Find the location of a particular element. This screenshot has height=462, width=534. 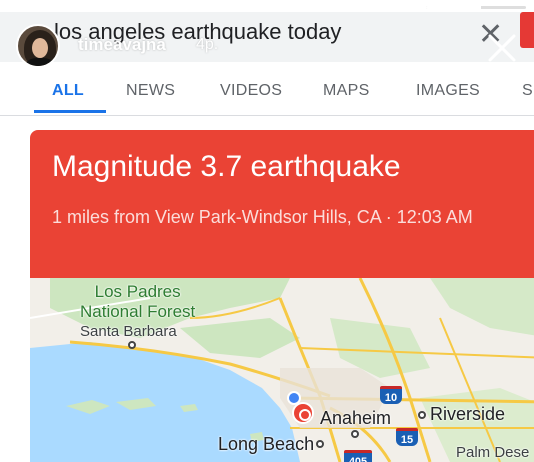

avatar is located at coordinates (38, 46).